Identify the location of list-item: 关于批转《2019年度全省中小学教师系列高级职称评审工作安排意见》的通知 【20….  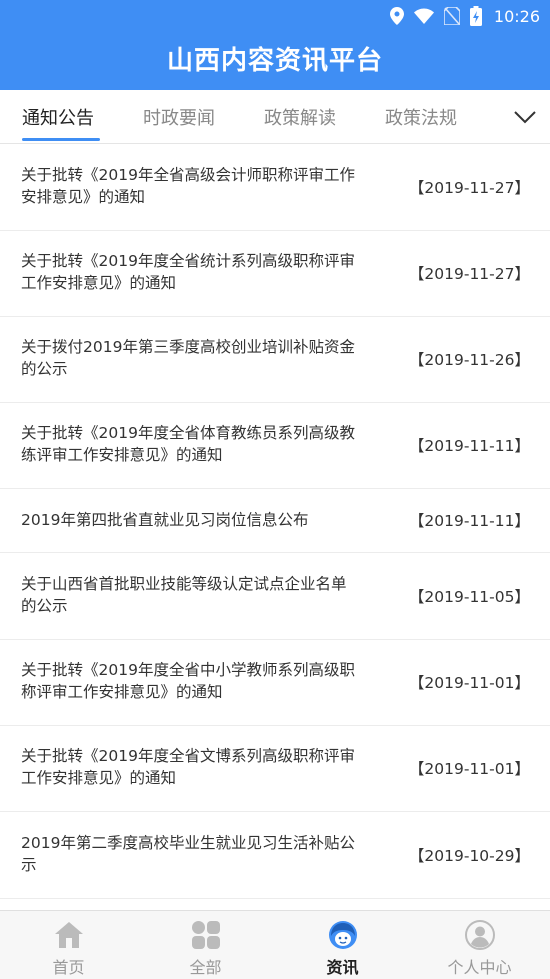
(275, 683).